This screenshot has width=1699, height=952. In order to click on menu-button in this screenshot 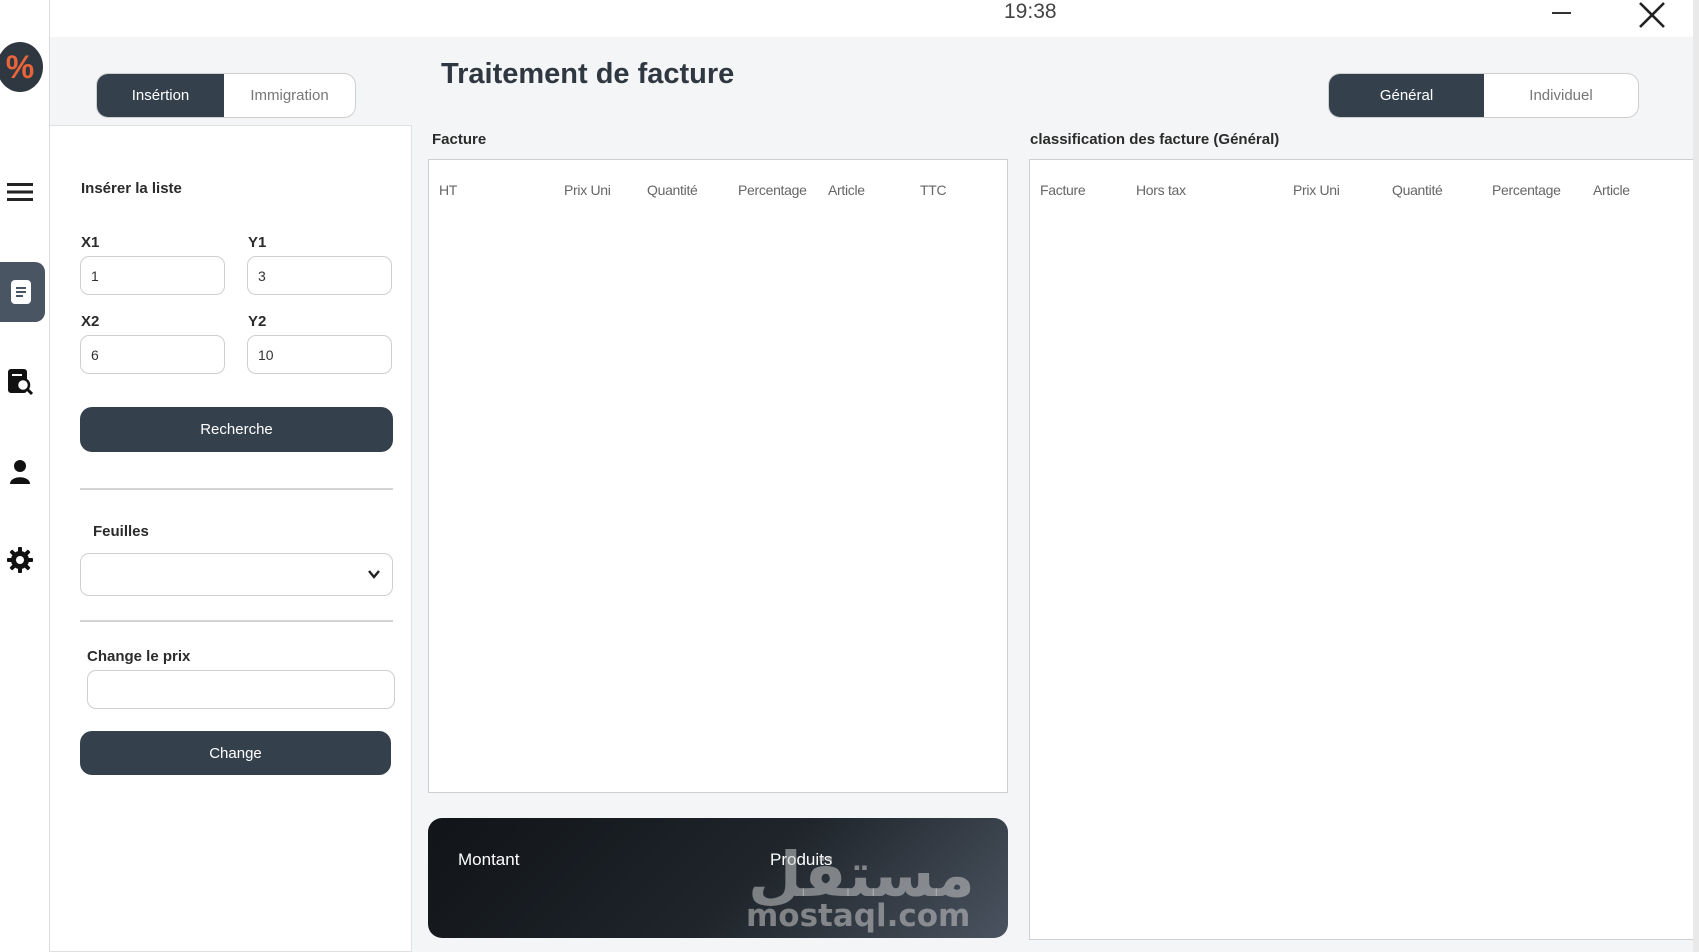, I will do `click(20, 192)`.